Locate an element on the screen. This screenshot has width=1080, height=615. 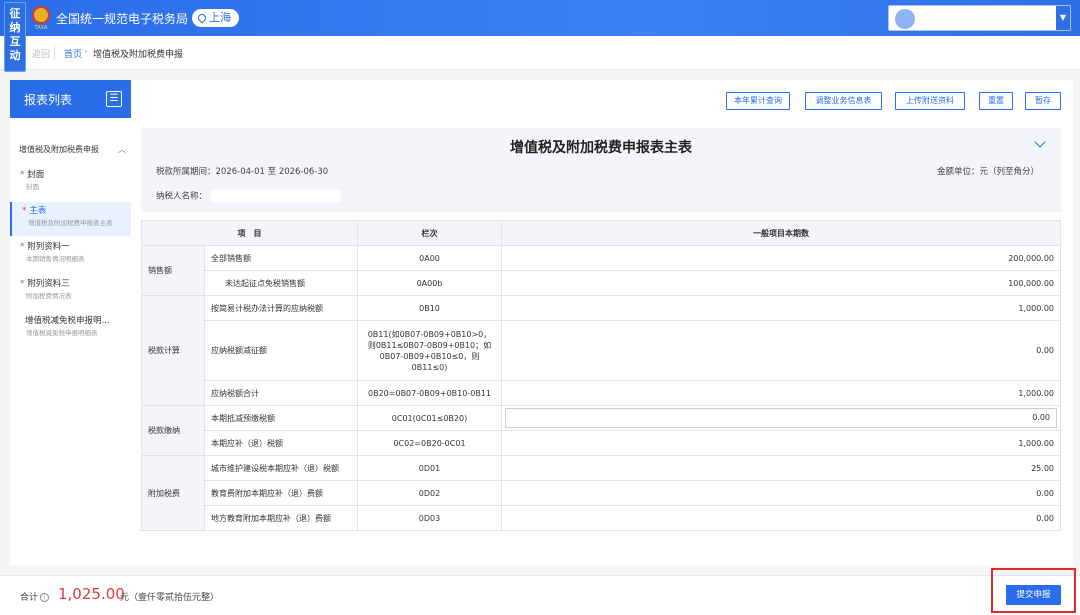
total-amount-words: 元（壹仟零贰拾伍元整） is located at coordinates (170, 598).